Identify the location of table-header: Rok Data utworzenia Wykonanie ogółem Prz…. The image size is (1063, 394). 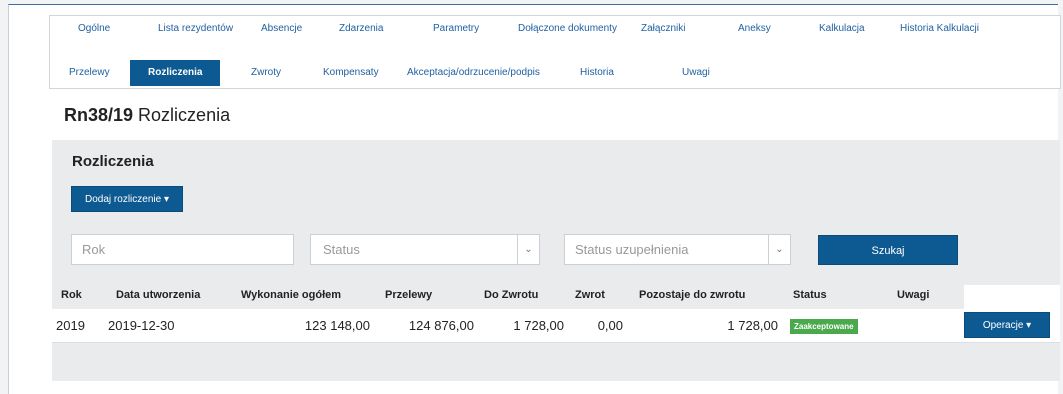
(556, 297).